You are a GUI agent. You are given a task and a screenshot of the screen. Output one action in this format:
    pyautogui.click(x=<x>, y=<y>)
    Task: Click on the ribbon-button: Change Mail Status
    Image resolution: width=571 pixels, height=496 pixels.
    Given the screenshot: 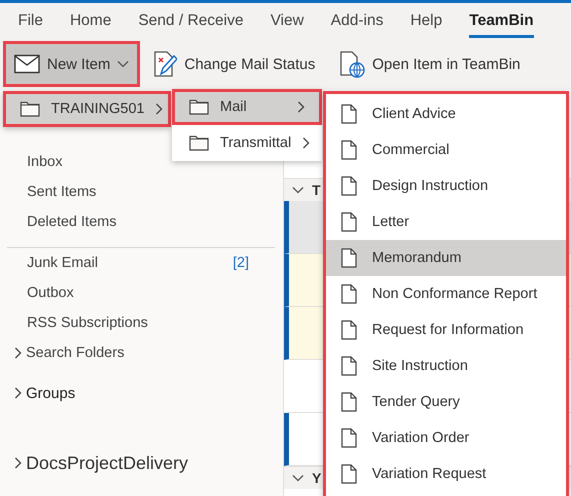 What is the action you would take?
    pyautogui.click(x=234, y=64)
    